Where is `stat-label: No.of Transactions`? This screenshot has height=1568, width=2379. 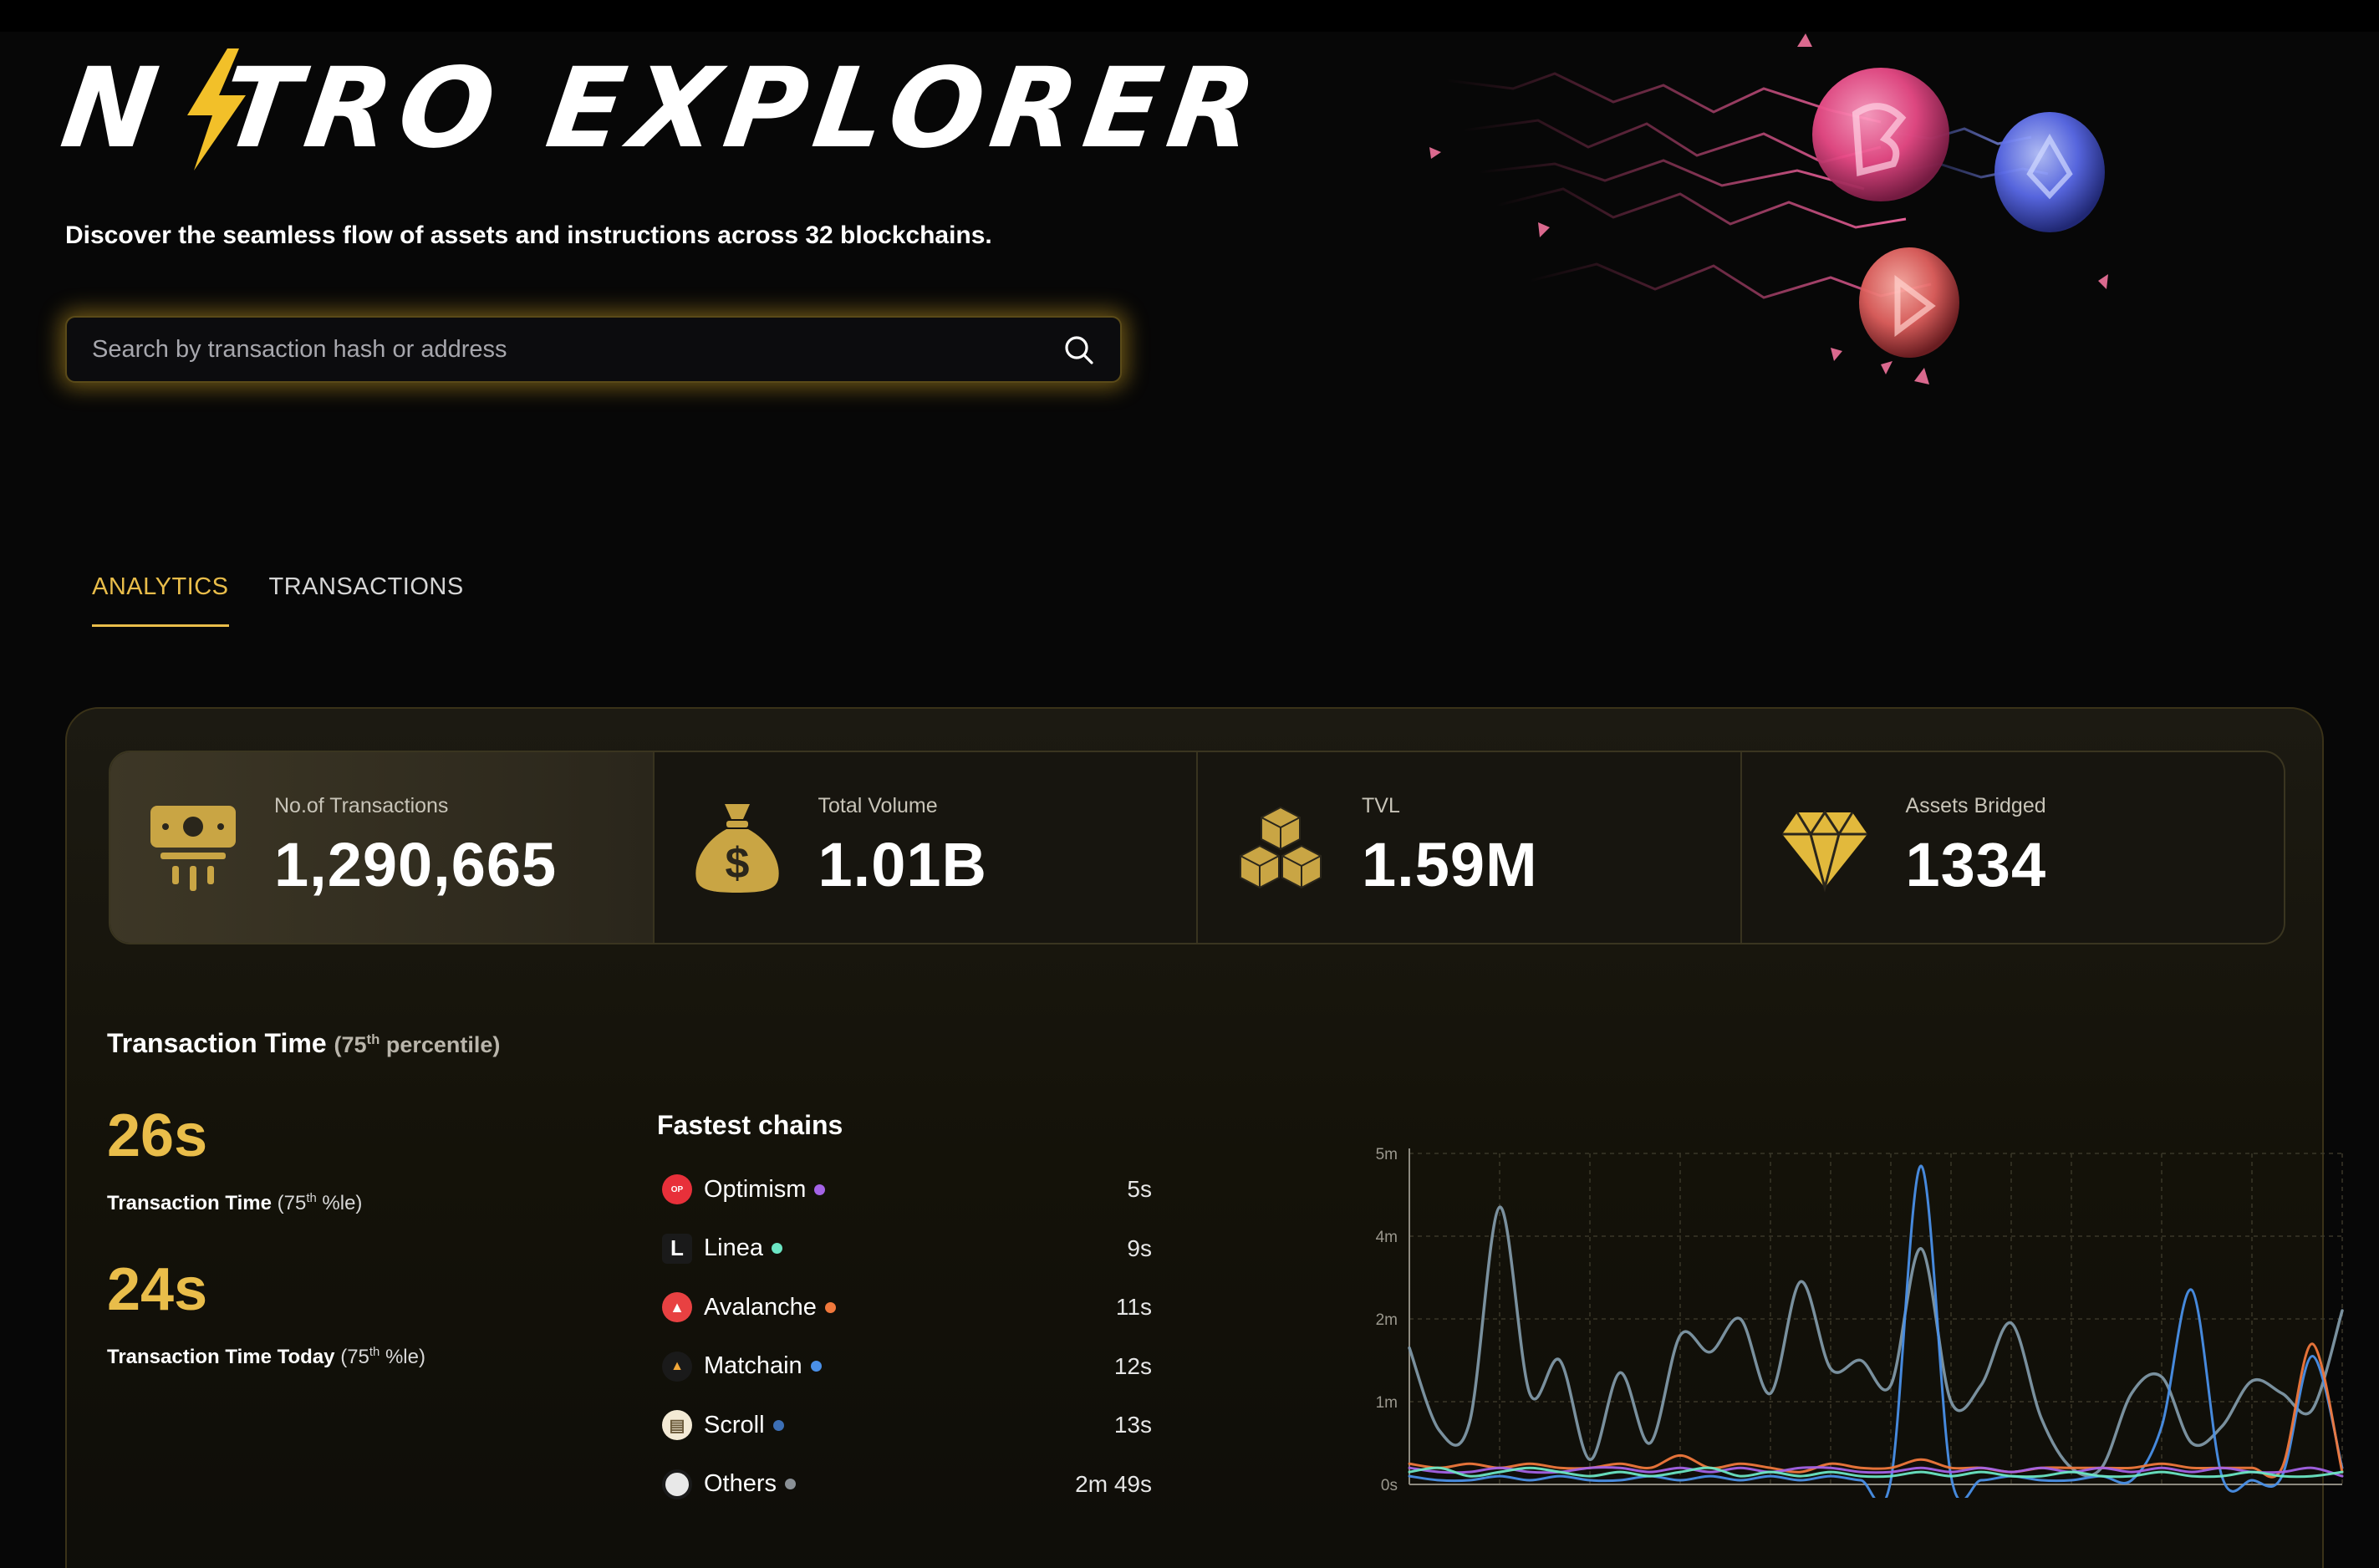 stat-label: No.of Transactions is located at coordinates (361, 805).